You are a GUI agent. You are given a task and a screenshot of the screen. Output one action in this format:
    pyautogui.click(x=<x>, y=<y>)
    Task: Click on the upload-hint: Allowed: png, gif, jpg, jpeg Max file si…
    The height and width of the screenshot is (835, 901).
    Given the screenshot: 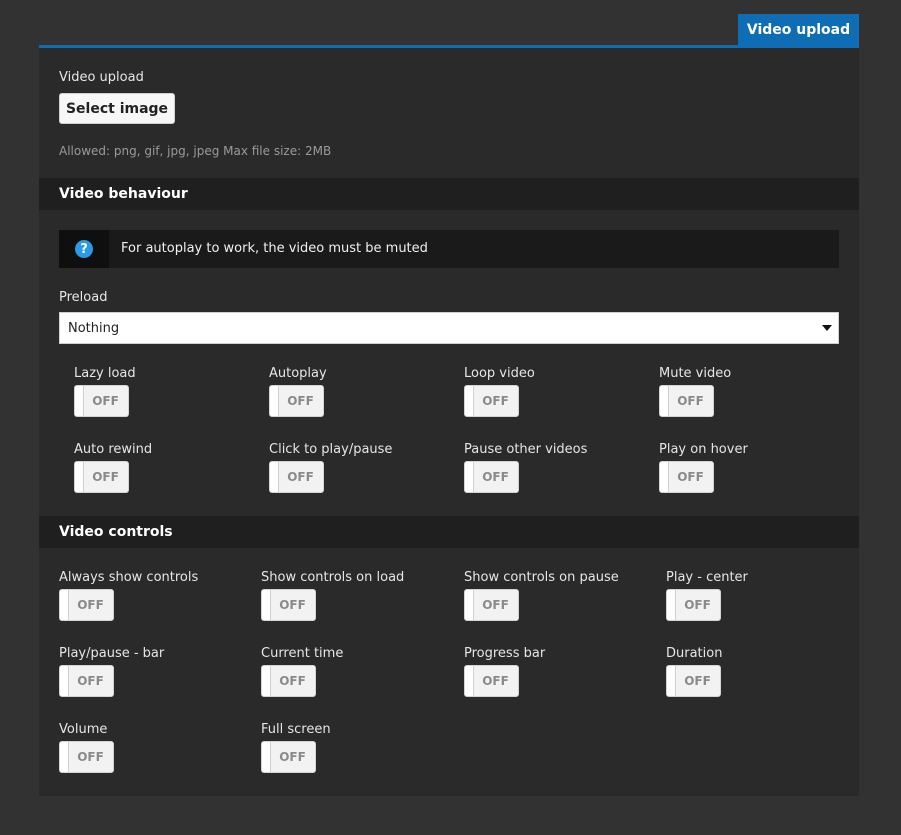 What is the action you would take?
    pyautogui.click(x=195, y=151)
    